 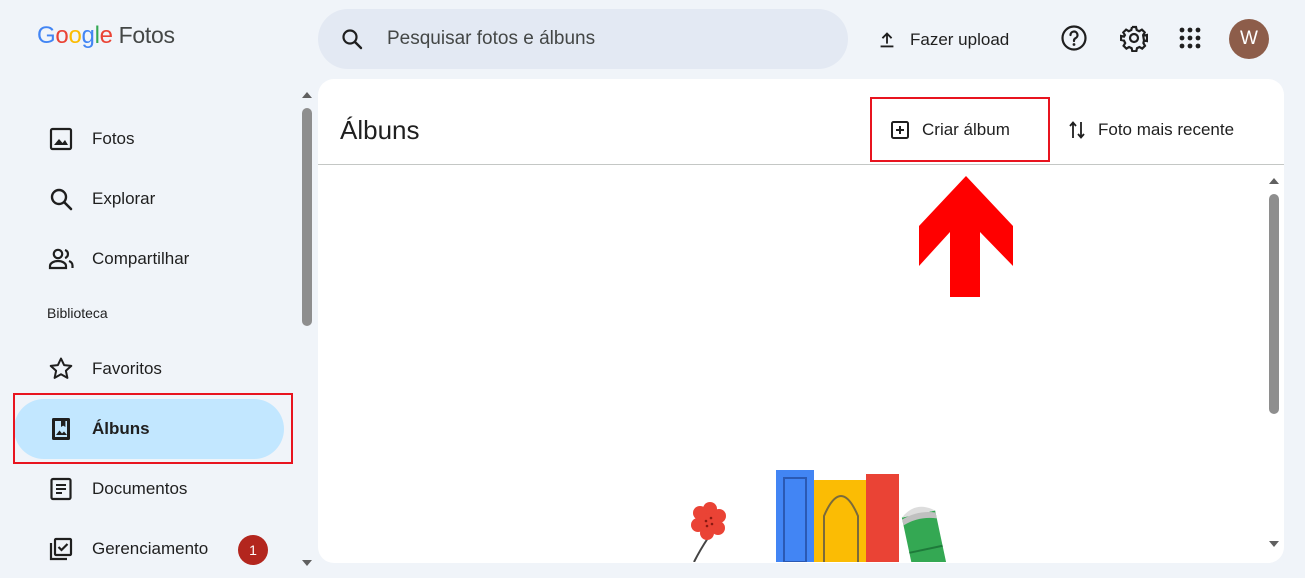 What do you see at coordinates (88, 35) in the screenshot?
I see `logo-letter: g` at bounding box center [88, 35].